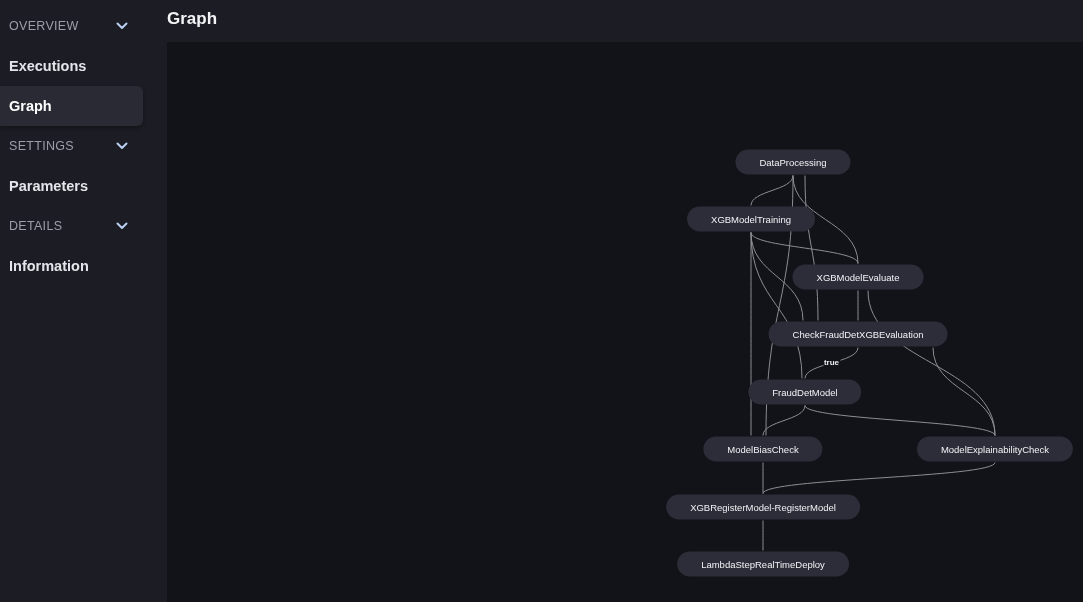 The height and width of the screenshot is (602, 1083). What do you see at coordinates (71, 186) in the screenshot?
I see `nav-item: Parameters` at bounding box center [71, 186].